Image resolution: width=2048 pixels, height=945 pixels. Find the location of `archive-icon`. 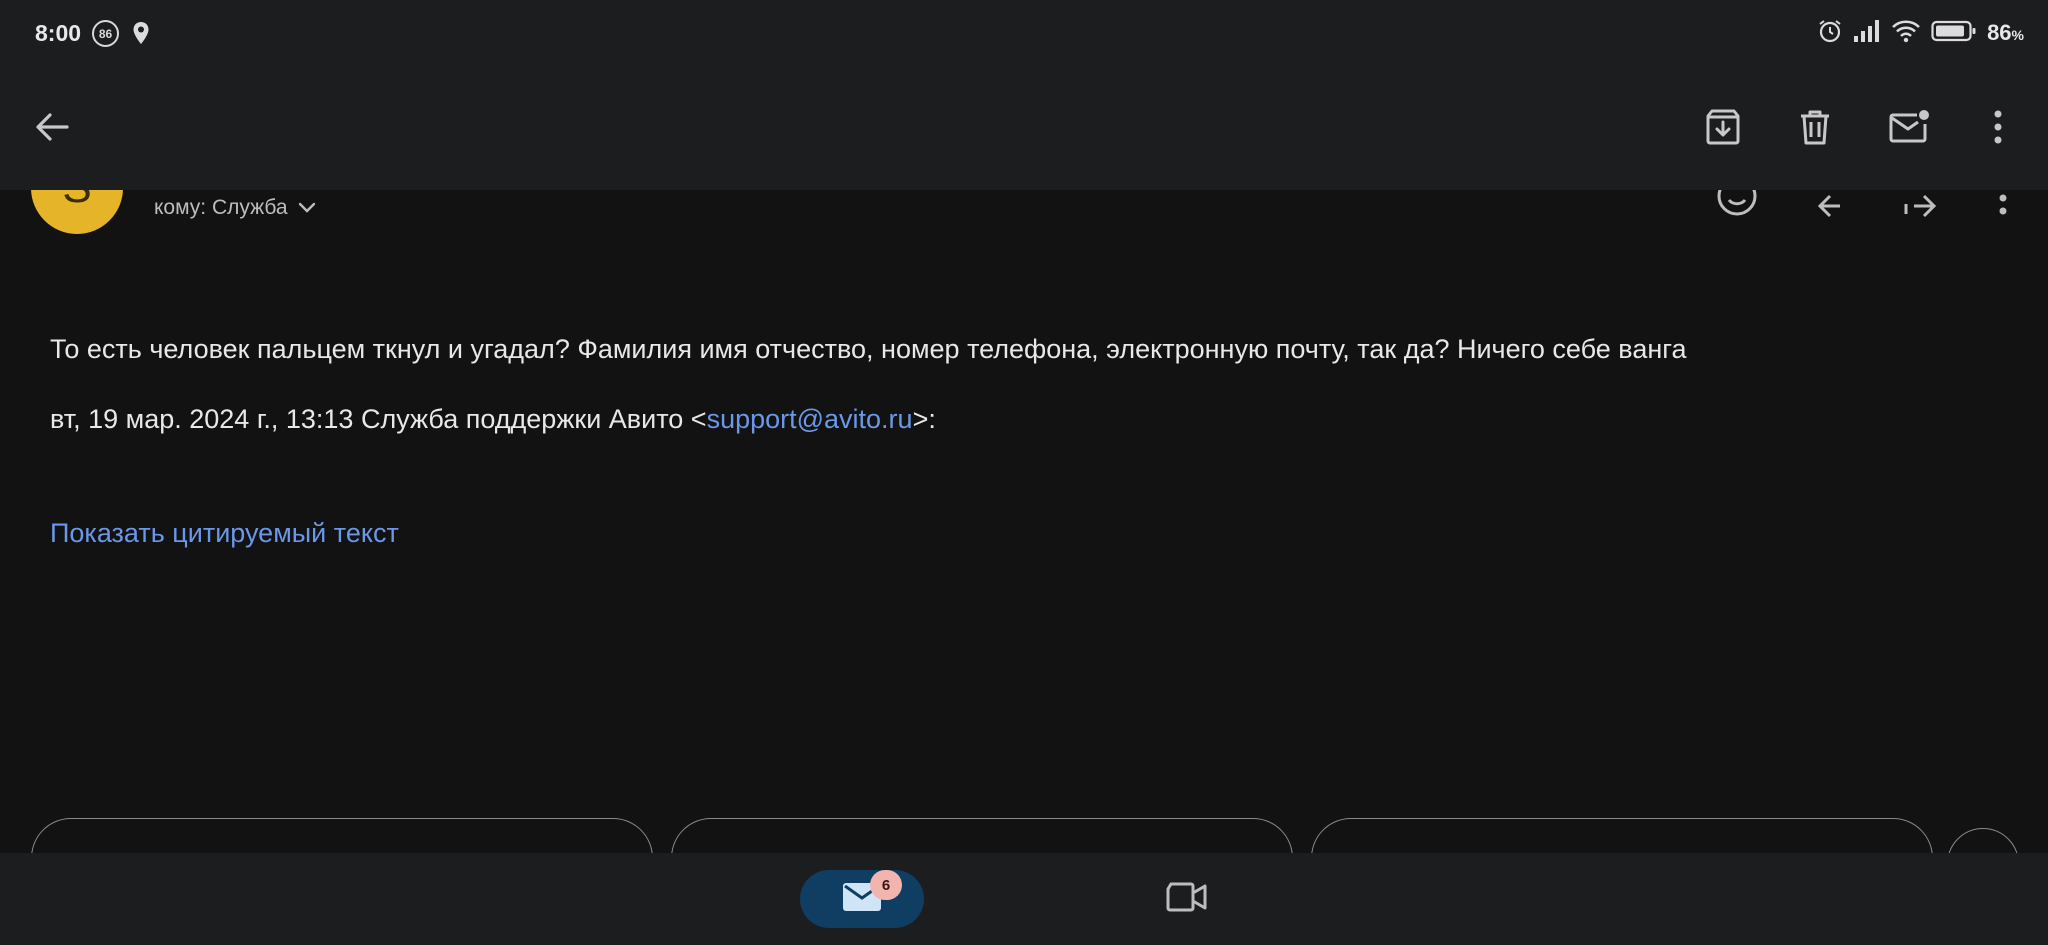

archive-icon is located at coordinates (1723, 129).